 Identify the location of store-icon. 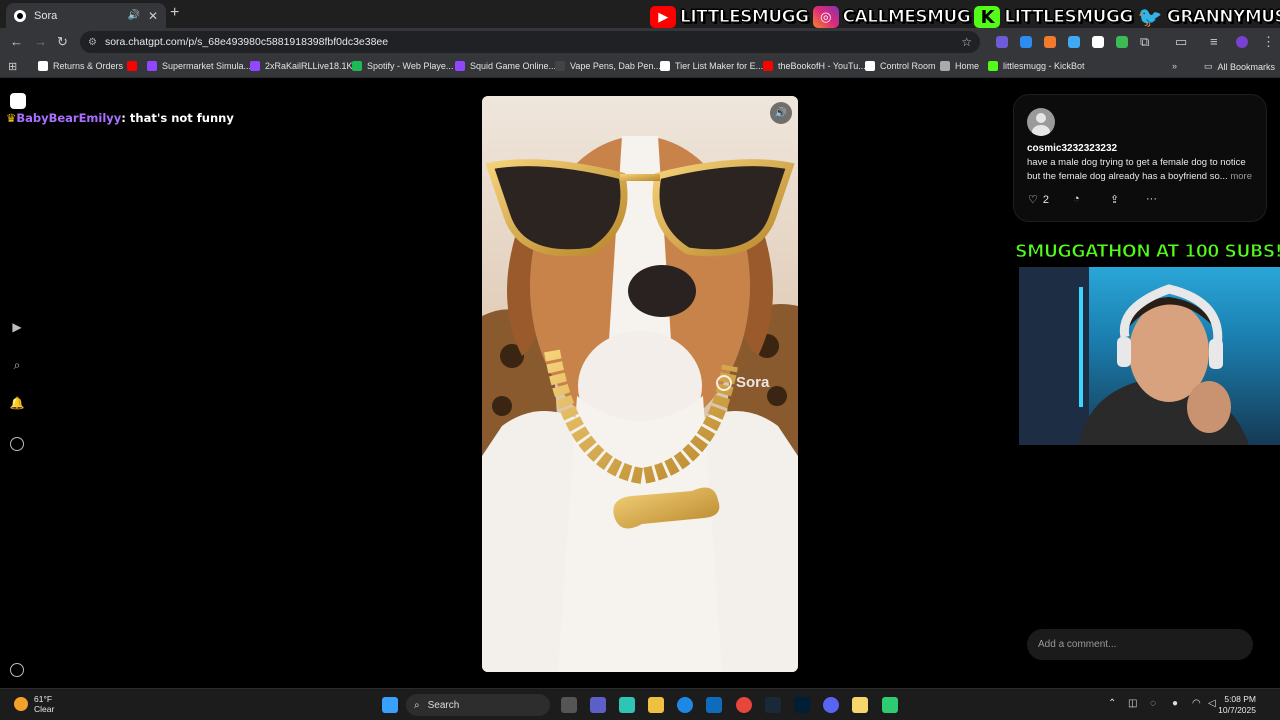
(714, 705).